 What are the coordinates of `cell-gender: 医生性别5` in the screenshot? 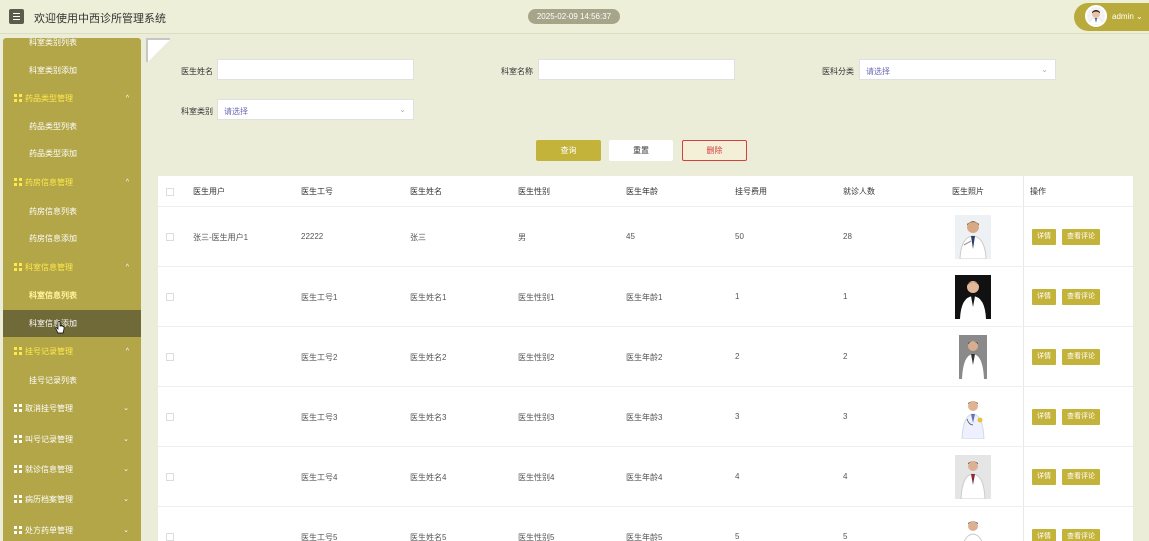 It's located at (536, 537).